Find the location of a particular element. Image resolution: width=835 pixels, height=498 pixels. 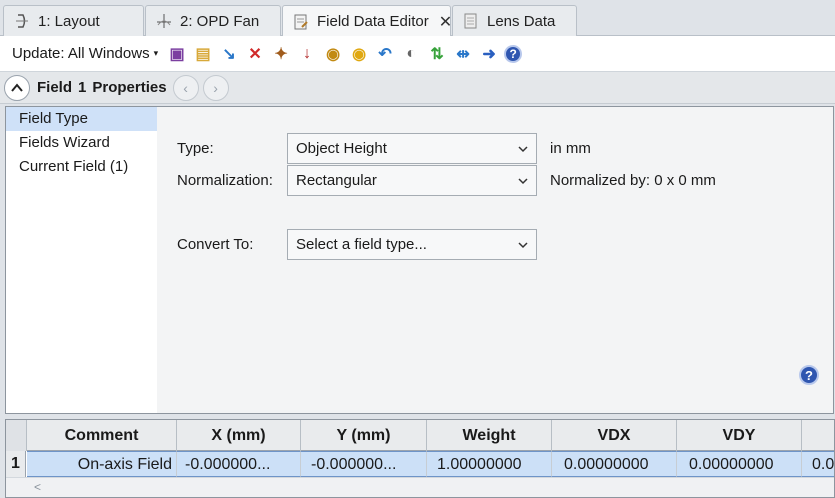

grid-header: Comment X (mm) Y (mm) Weight VDX VDY is located at coordinates (420, 435).